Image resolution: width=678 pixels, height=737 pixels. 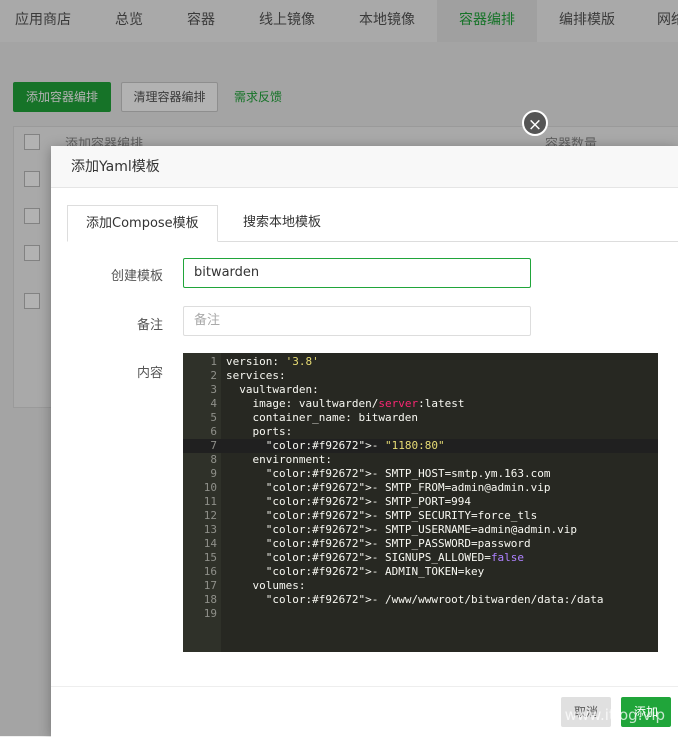 What do you see at coordinates (420, 614) in the screenshot?
I see `code-line: 19` at bounding box center [420, 614].